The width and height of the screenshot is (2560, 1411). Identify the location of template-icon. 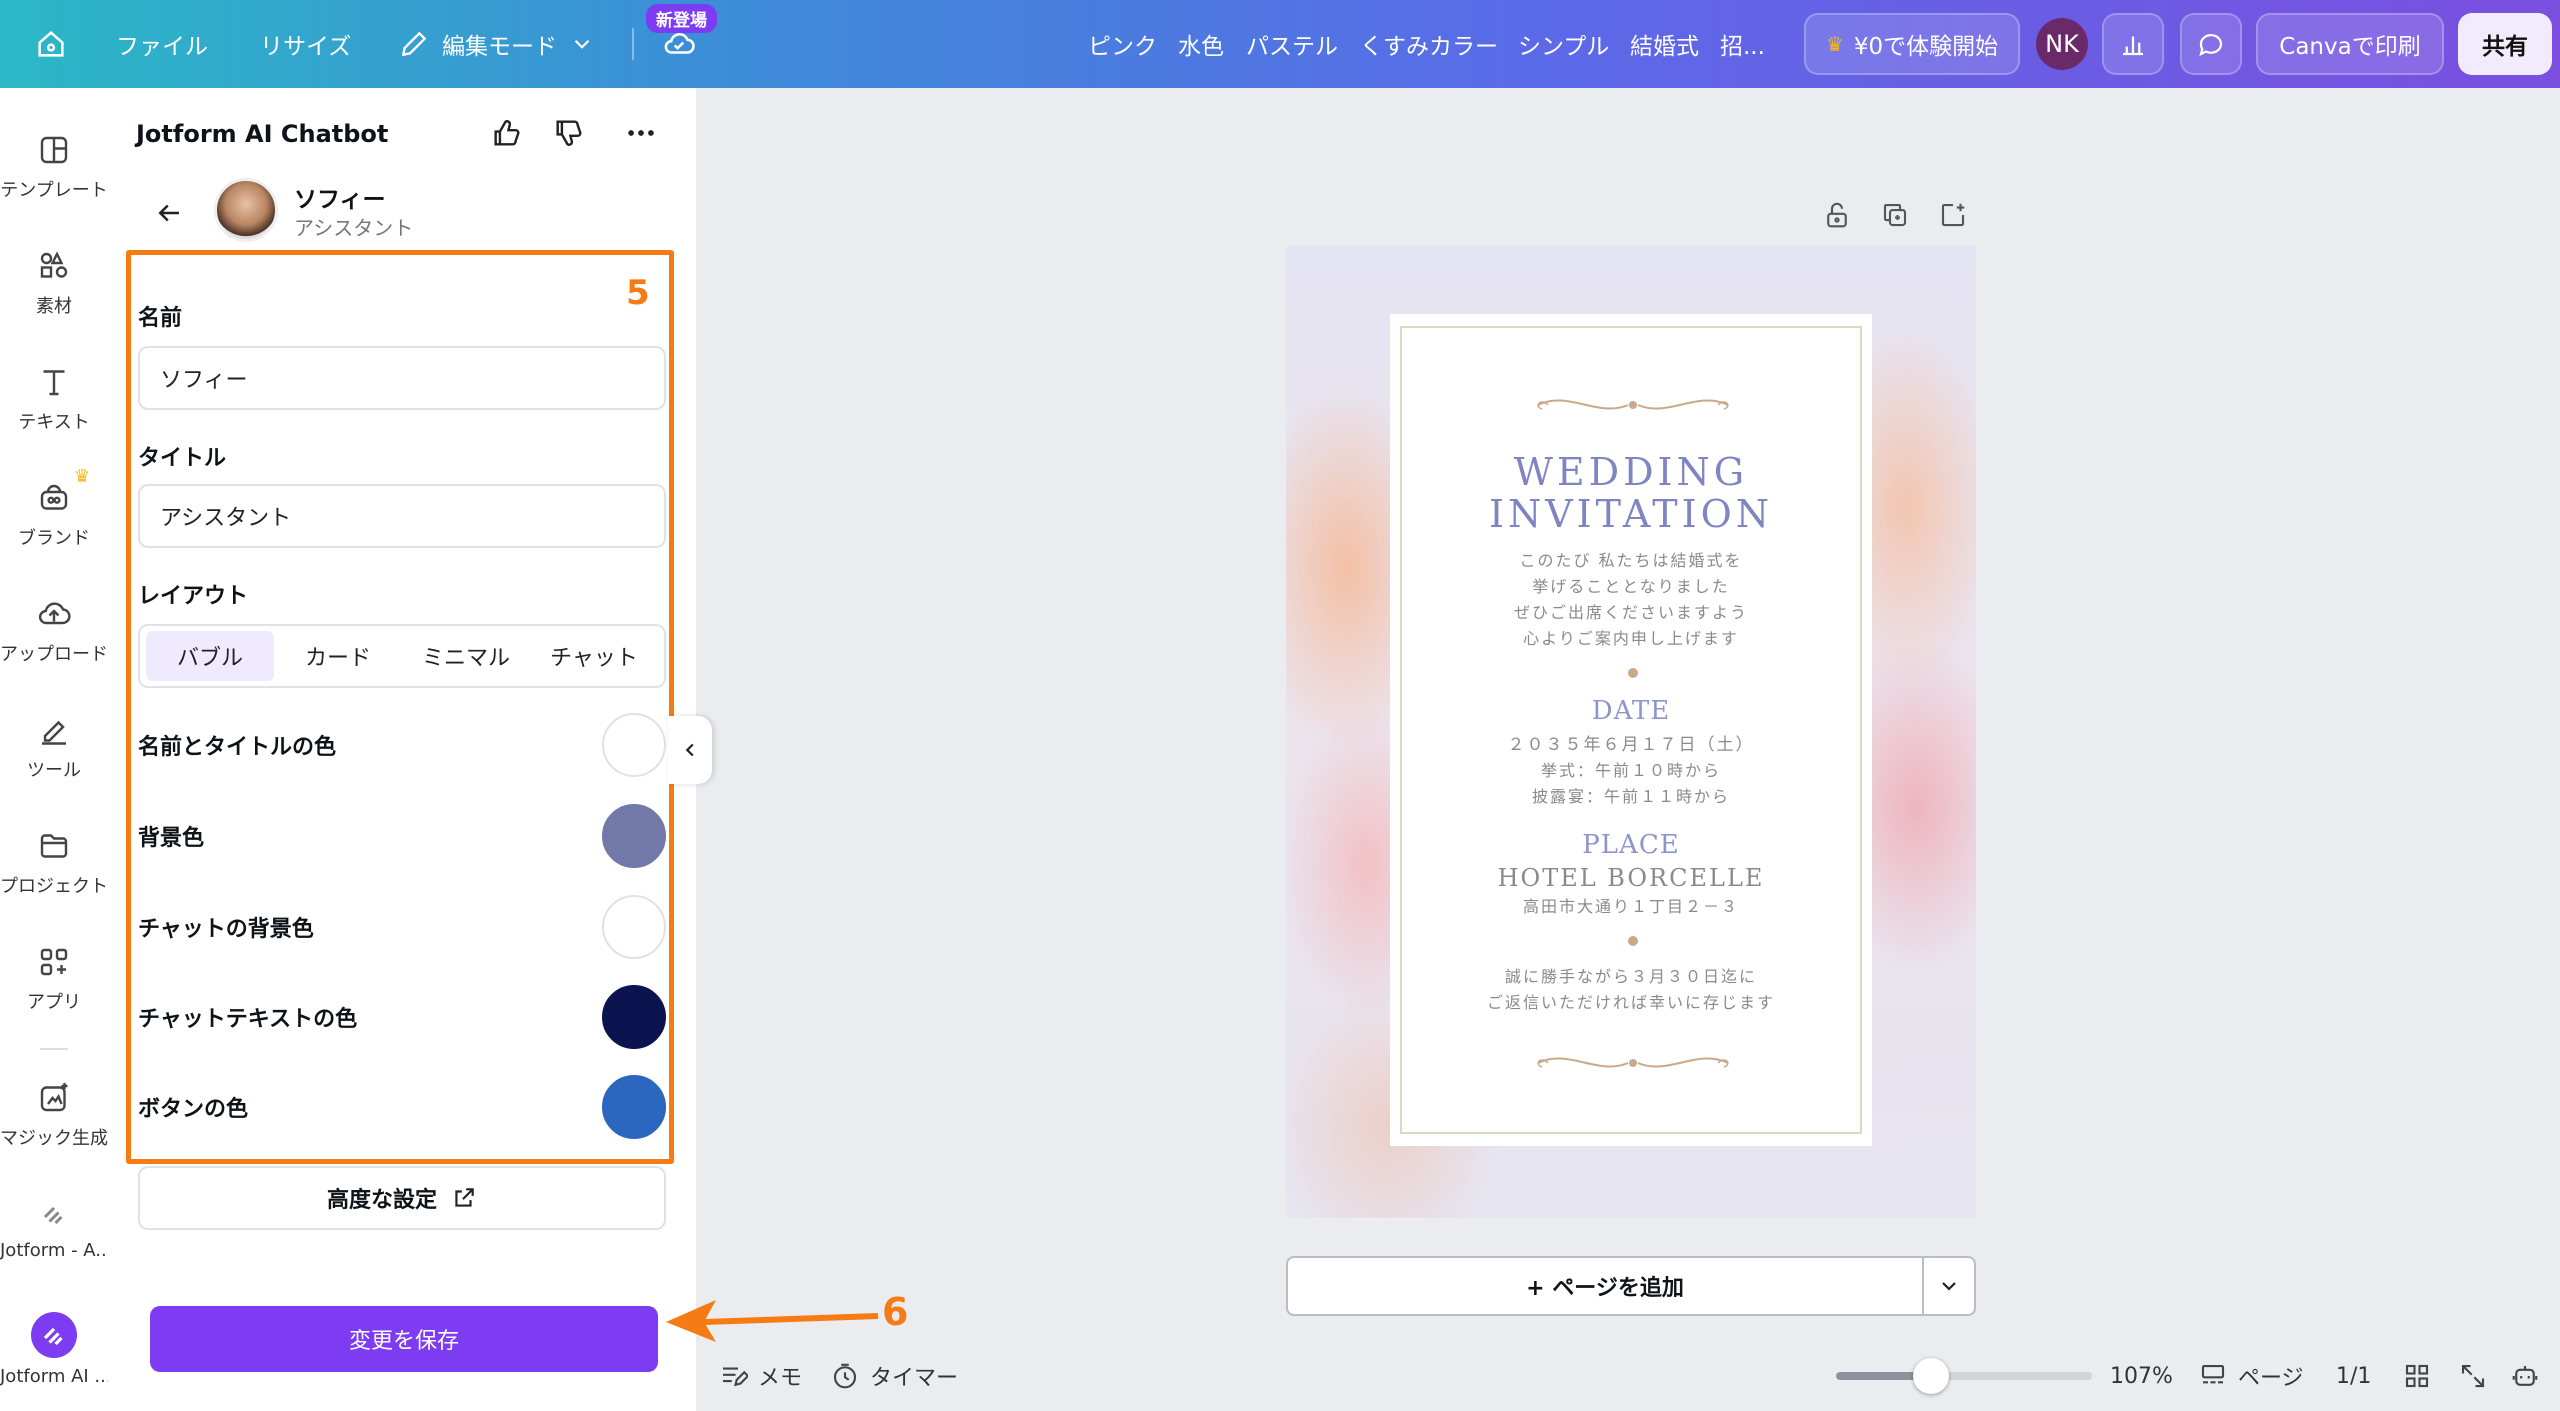
(54, 150).